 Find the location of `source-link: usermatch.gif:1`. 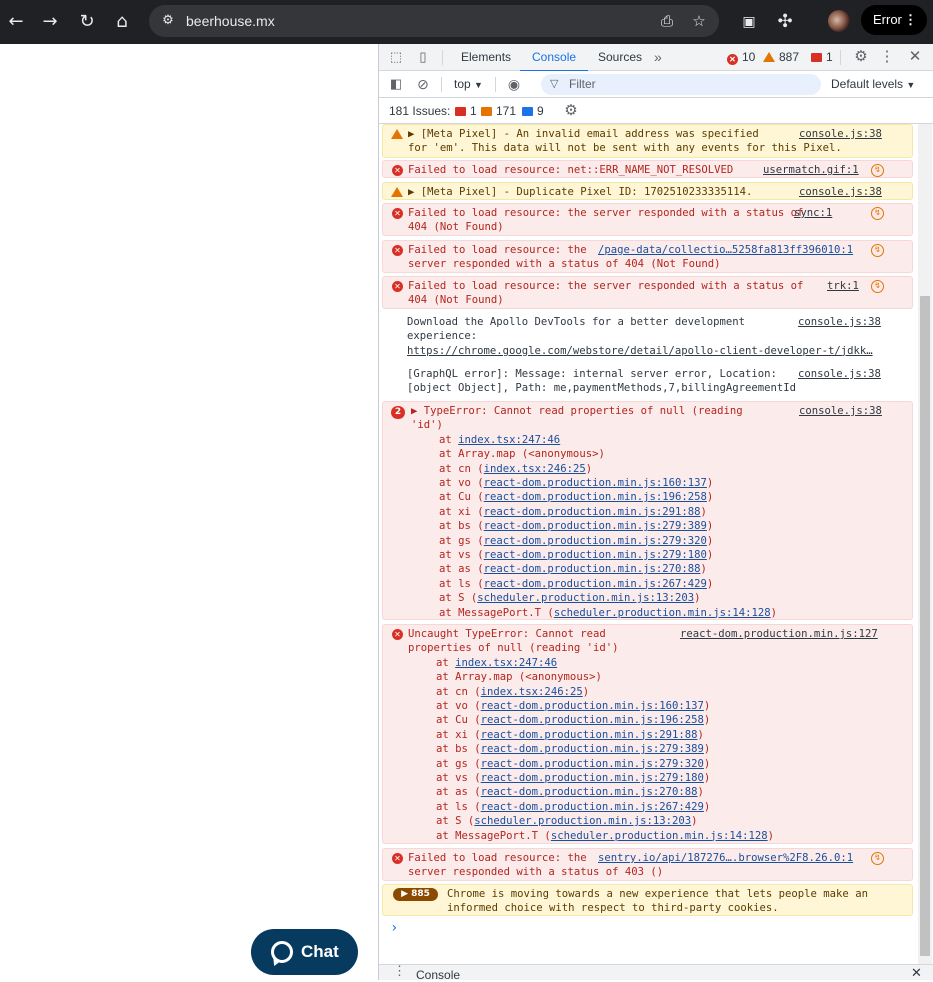

source-link: usermatch.gif:1 is located at coordinates (811, 170).